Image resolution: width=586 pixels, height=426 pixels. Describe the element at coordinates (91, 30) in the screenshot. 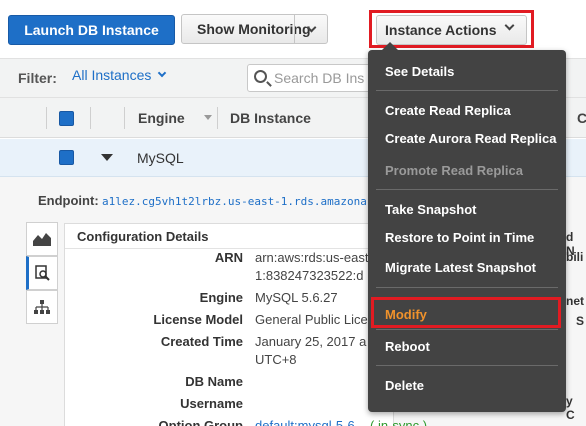

I see `launch-db-instance-button: Launch DB Instance` at that location.